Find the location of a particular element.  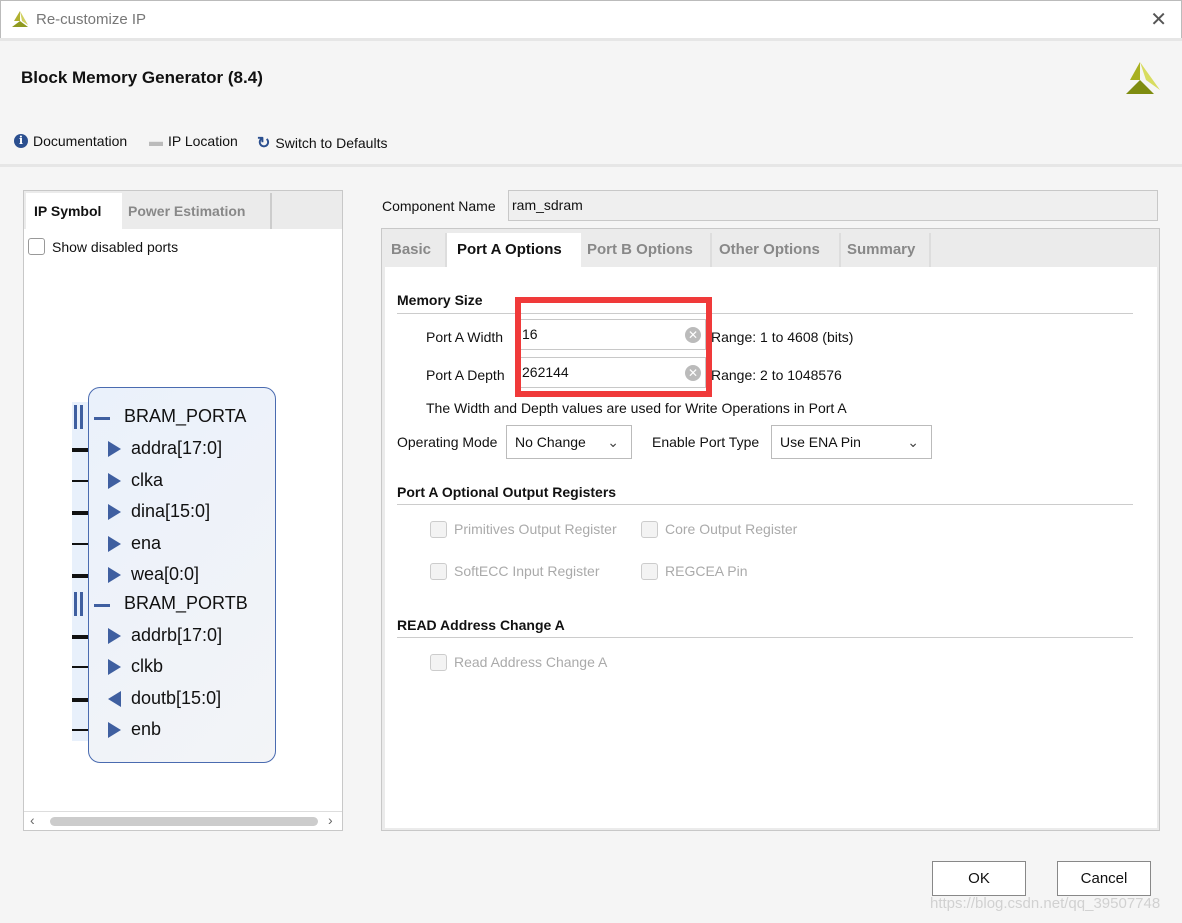

pin-label: wea[0:0] is located at coordinates (165, 574).